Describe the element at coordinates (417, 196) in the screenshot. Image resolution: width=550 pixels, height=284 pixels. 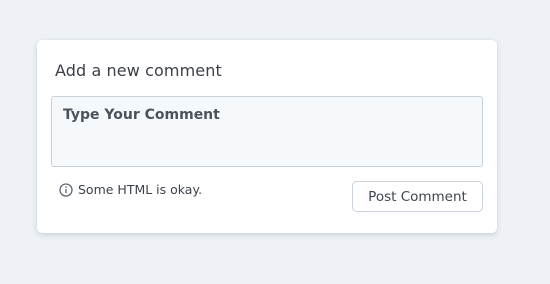
I see `post-comment-button: Post Comment` at that location.